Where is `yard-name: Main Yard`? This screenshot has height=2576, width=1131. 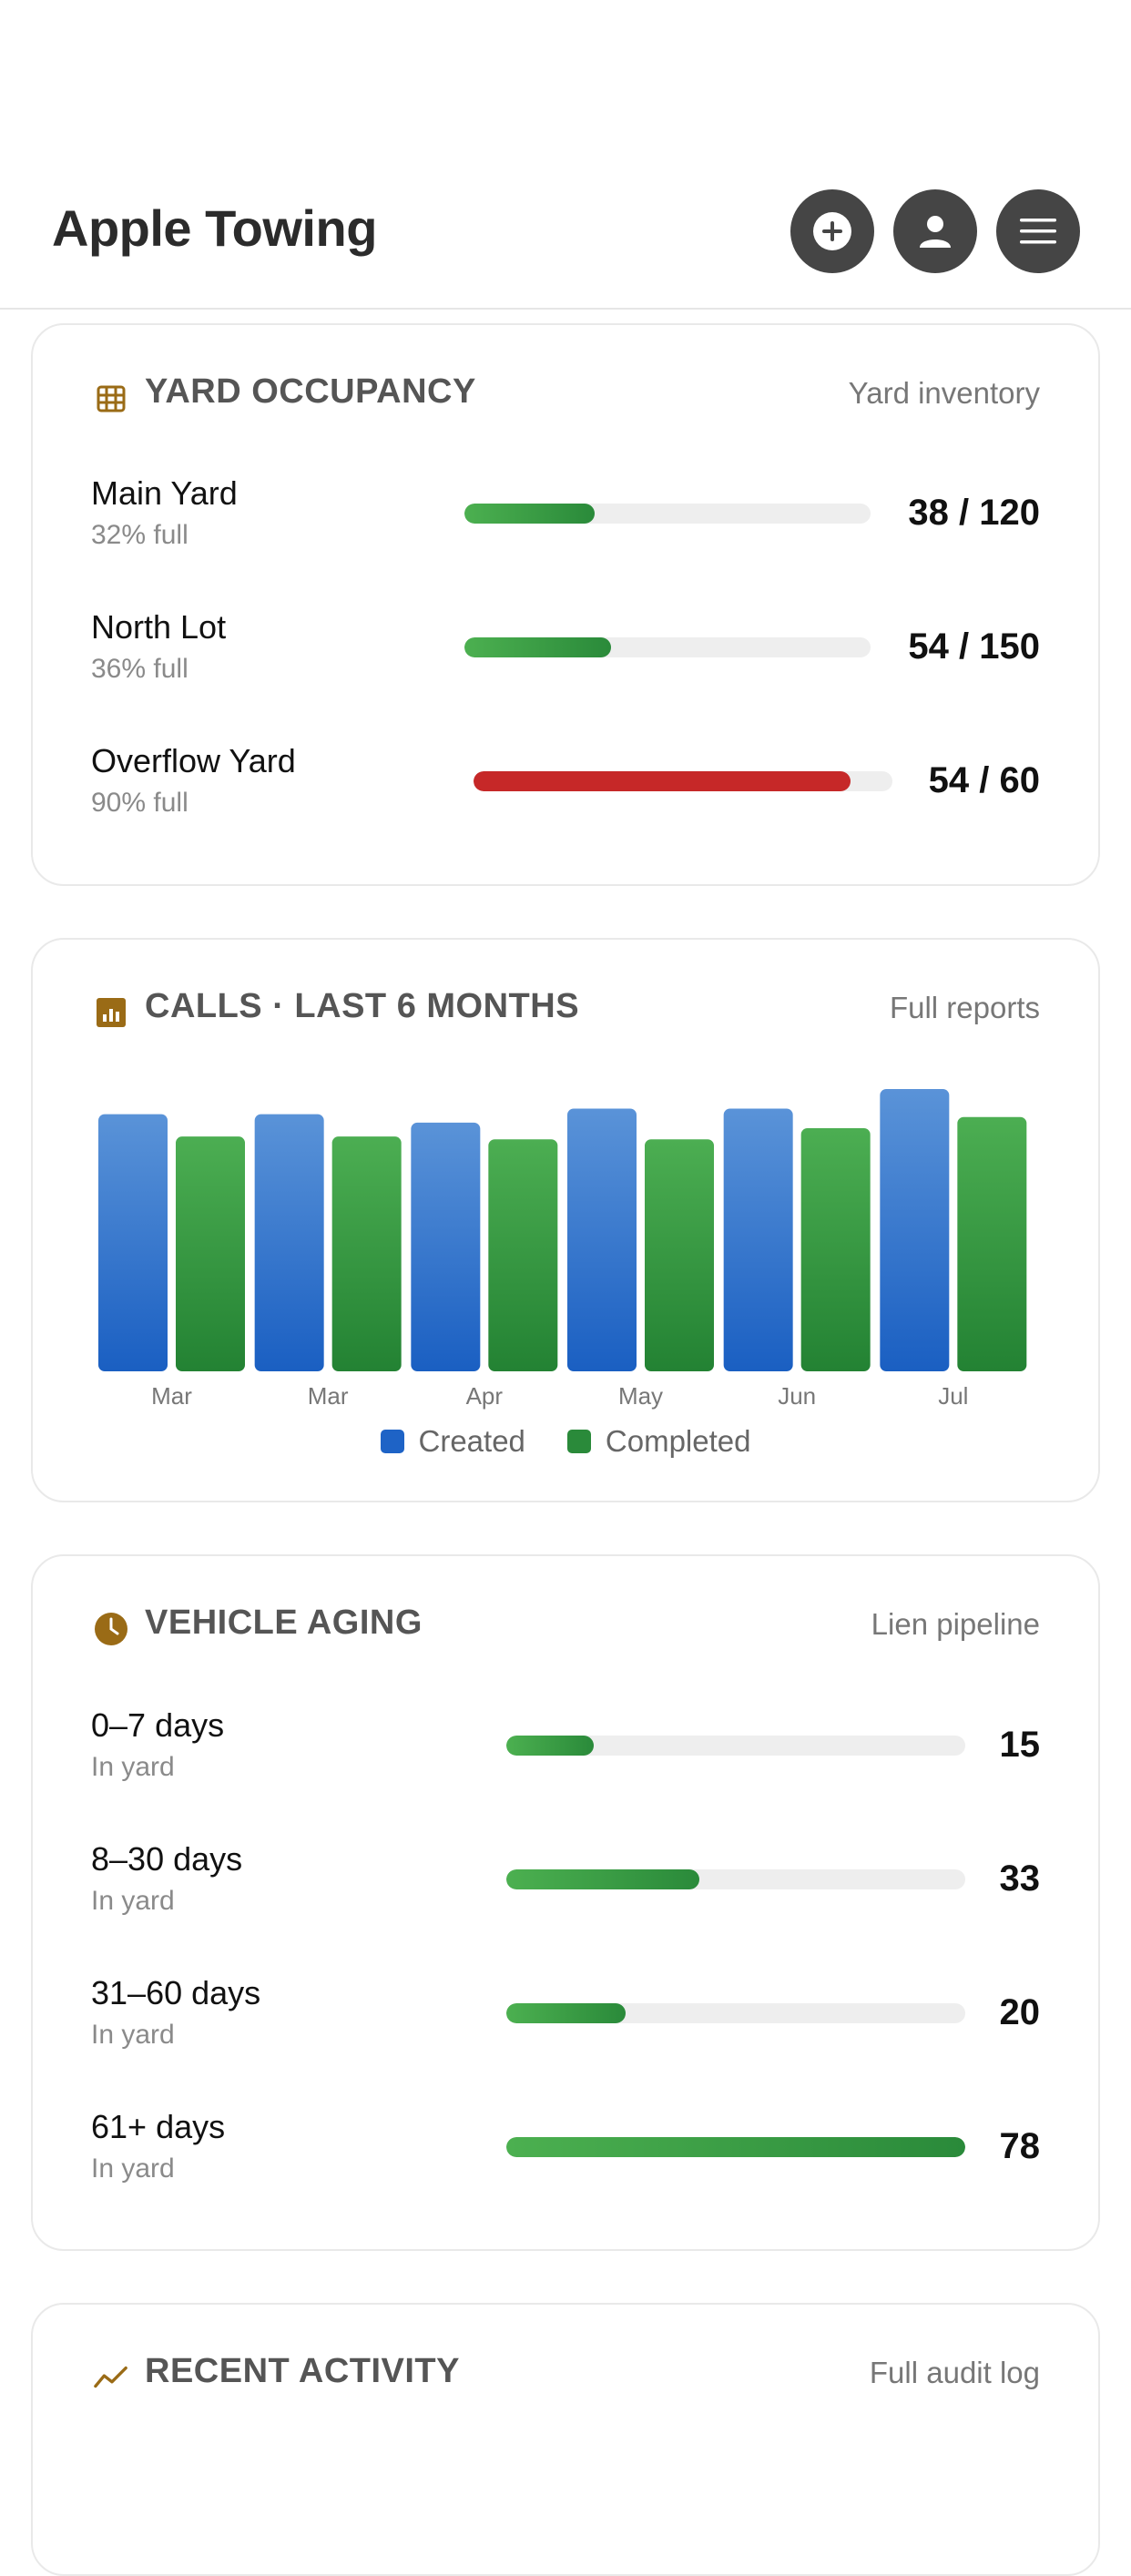
yard-name: Main Yard is located at coordinates (164, 493).